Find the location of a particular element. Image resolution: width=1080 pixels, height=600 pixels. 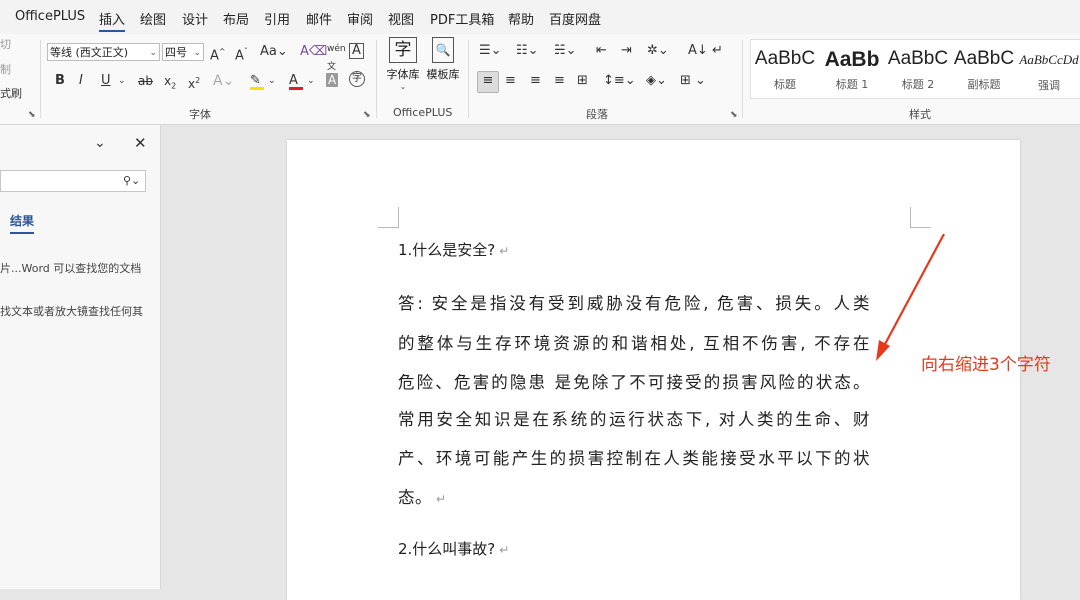

superscript-icon: x2 is located at coordinates (194, 82).